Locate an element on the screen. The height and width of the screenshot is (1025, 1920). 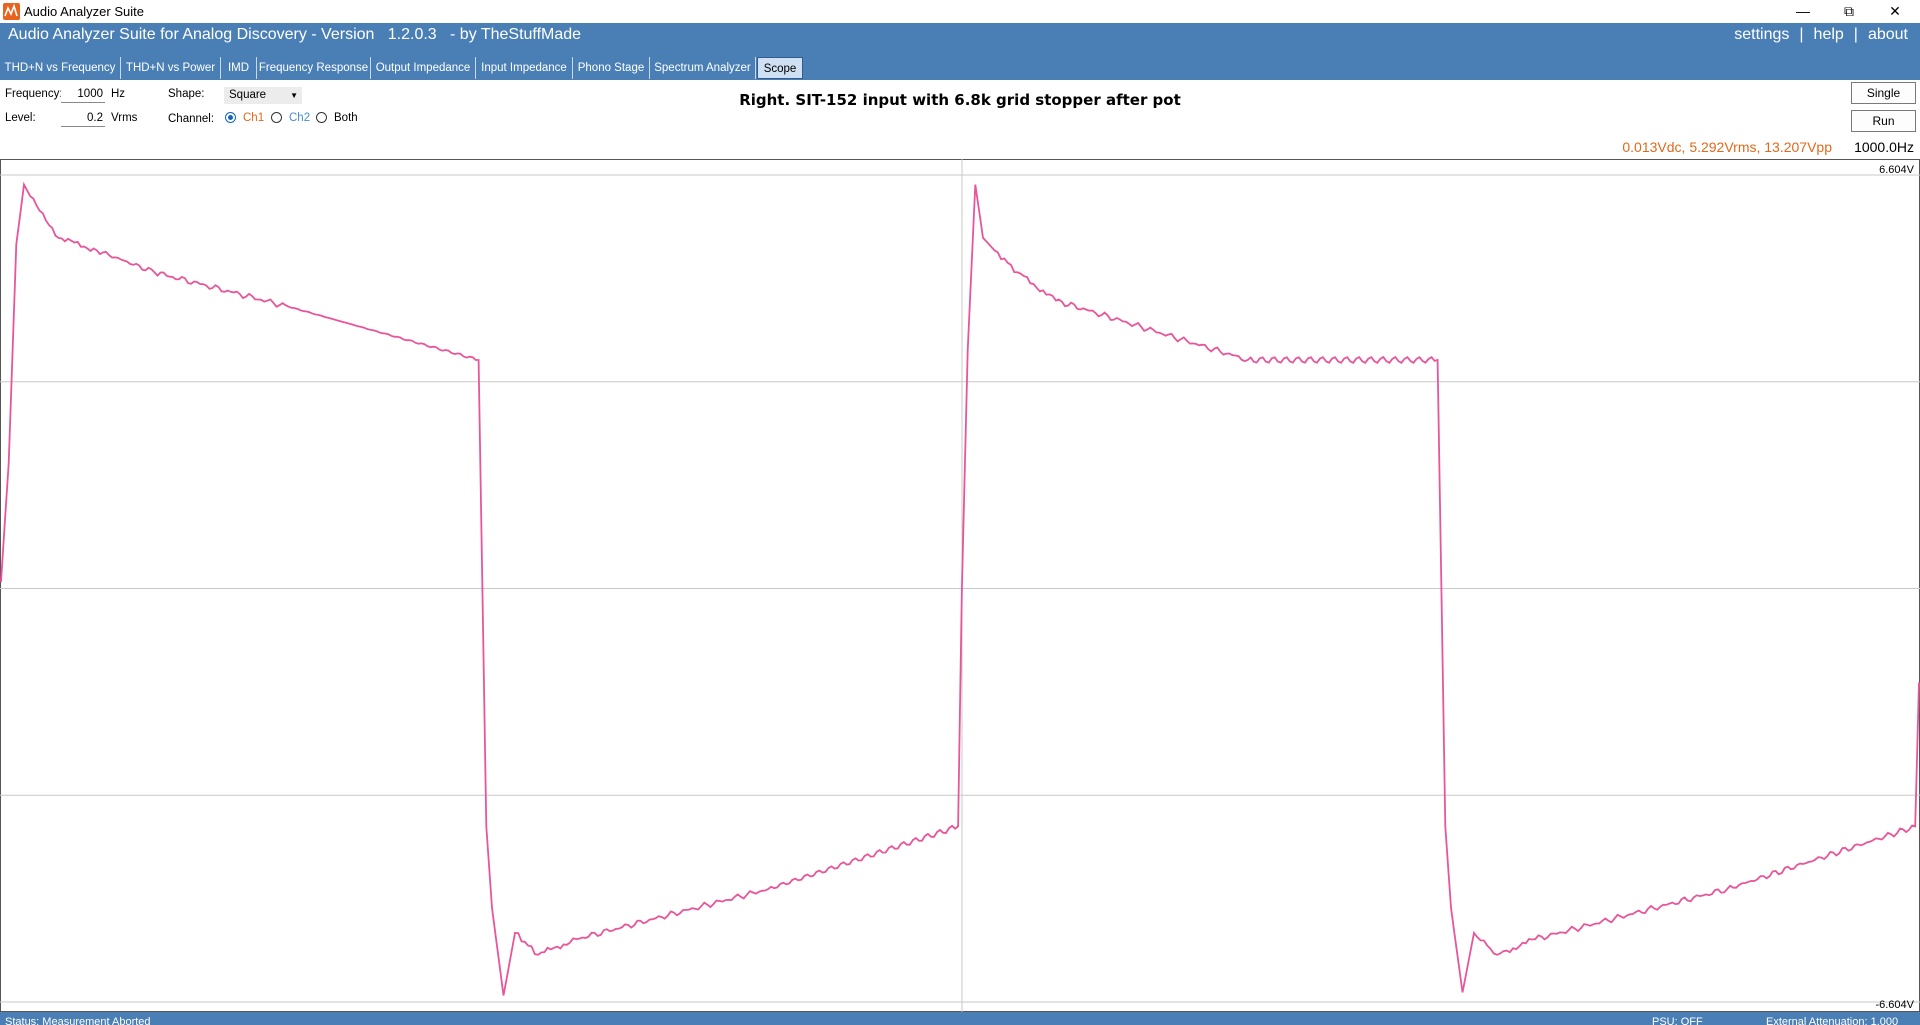
y-min-label: -6.604V is located at coordinates (1894, 1005).